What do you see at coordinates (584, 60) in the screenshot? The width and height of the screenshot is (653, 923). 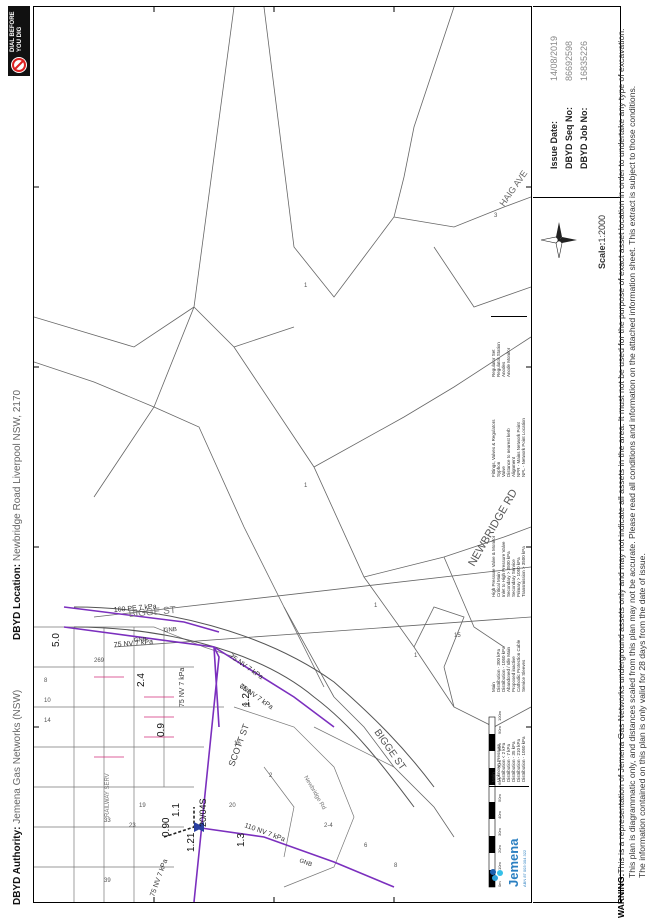 I see `job-no-value: 16835226` at bounding box center [584, 60].